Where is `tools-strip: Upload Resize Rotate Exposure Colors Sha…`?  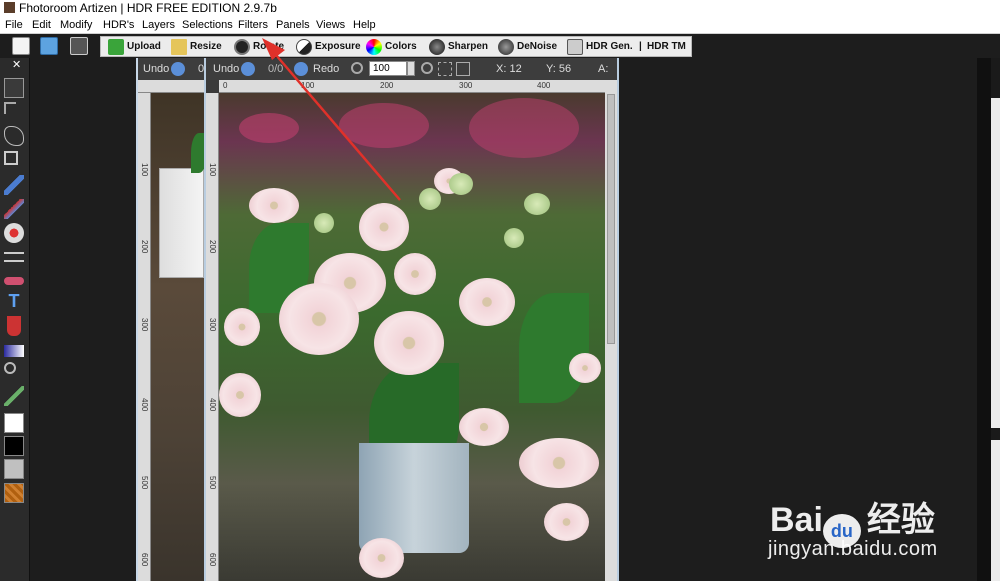
tools-strip: Upload Resize Rotate Exposure Colors Sha… is located at coordinates (396, 46).